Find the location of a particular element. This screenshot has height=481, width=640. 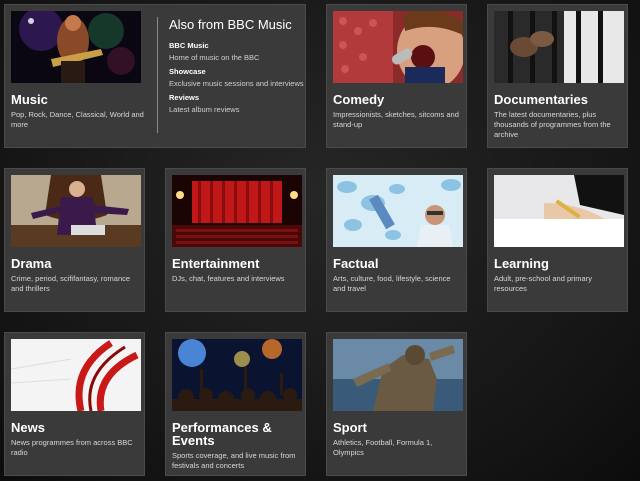

comedy-thumbnail is located at coordinates (398, 47).